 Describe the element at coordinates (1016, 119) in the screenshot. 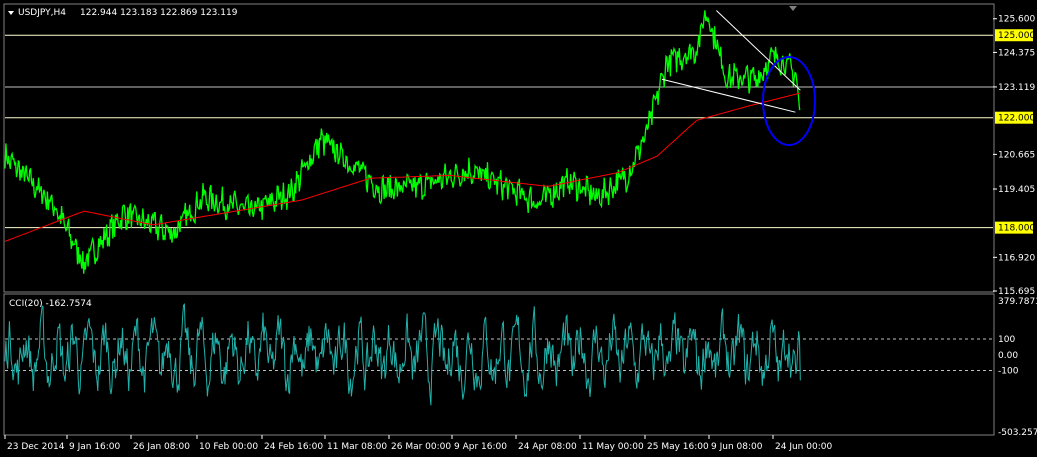

I see `level-label: 122.000` at that location.